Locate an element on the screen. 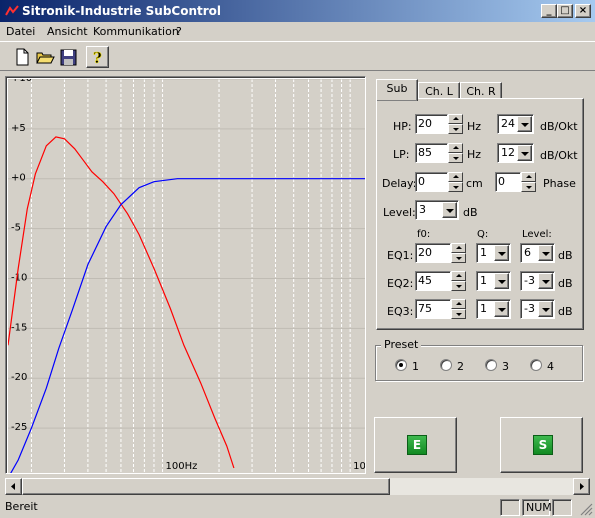 The height and width of the screenshot is (518, 595). level-select: 3 is located at coordinates (437, 210).